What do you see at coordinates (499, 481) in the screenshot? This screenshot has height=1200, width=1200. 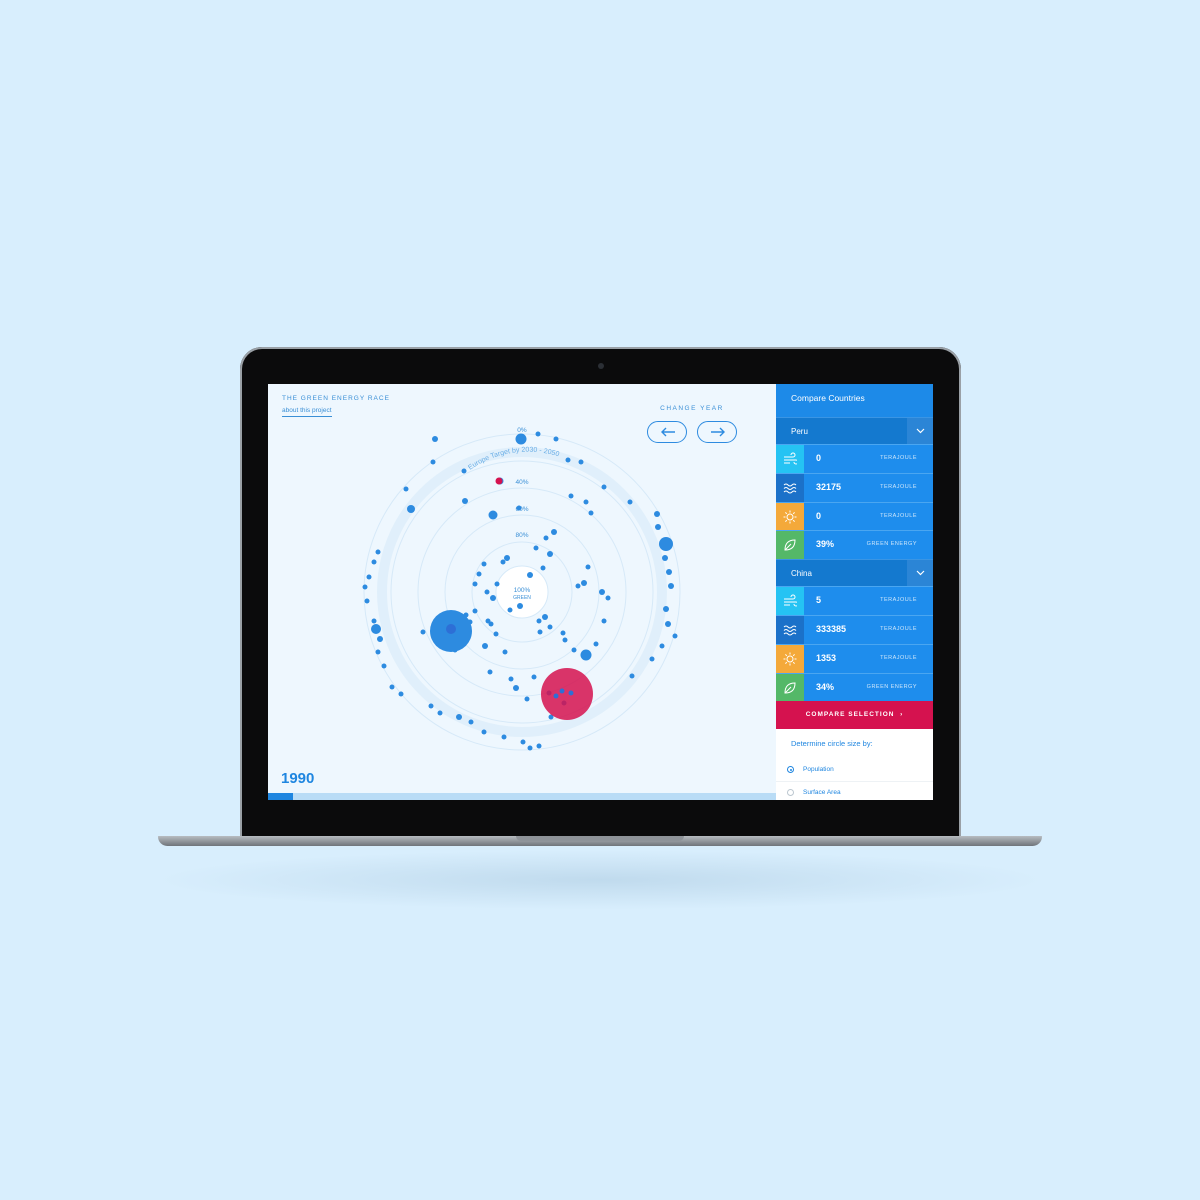 I see `highlighted-country-dot` at bounding box center [499, 481].